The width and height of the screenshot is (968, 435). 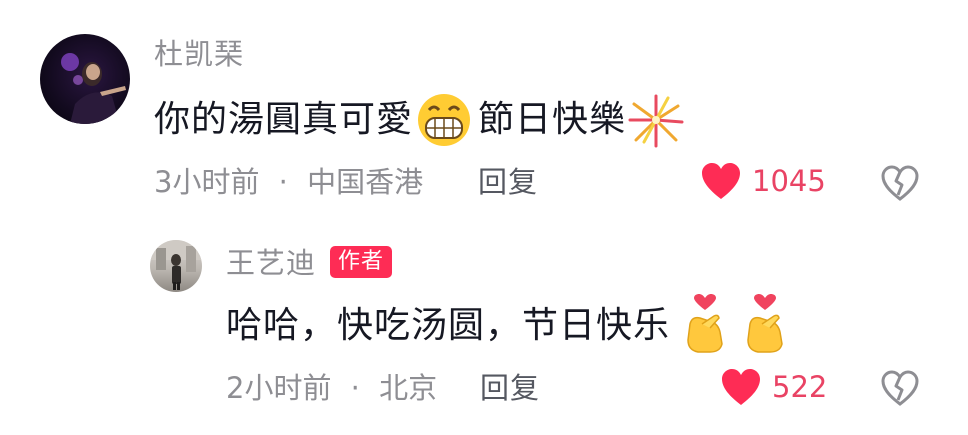 I want to click on reply-like-button: 522, so click(x=773, y=387).